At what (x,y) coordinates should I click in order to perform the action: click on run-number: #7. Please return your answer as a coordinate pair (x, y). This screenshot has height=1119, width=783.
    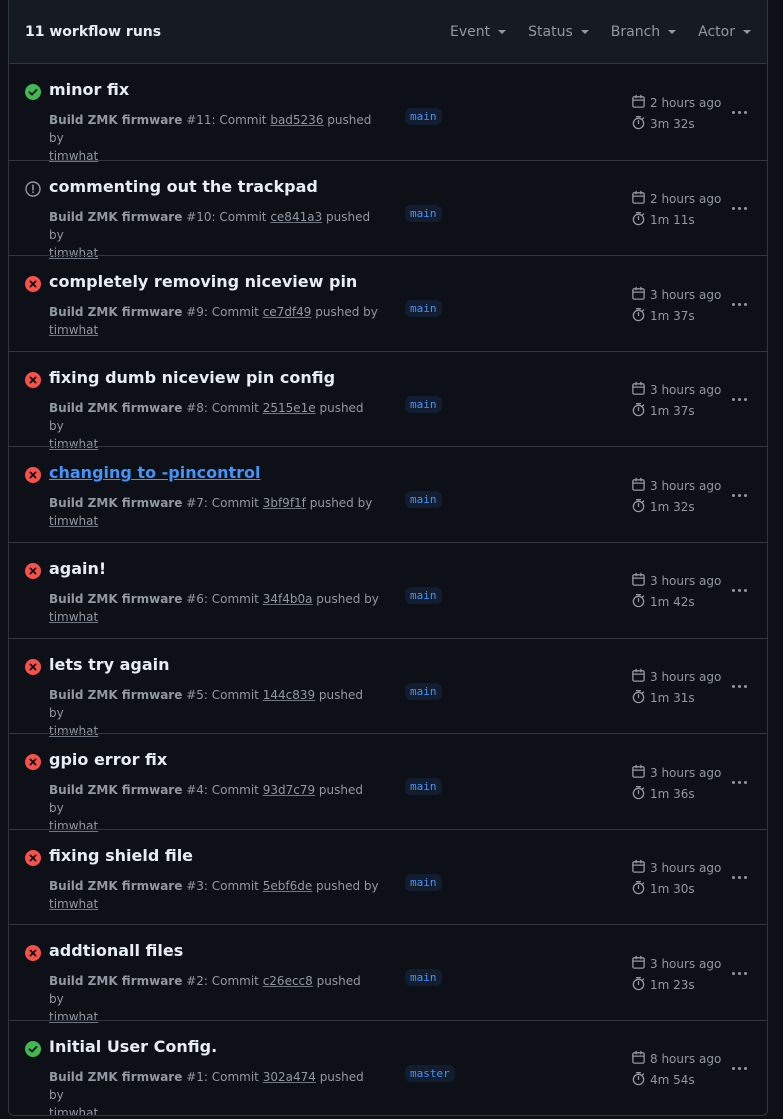
    Looking at the image, I should click on (195, 503).